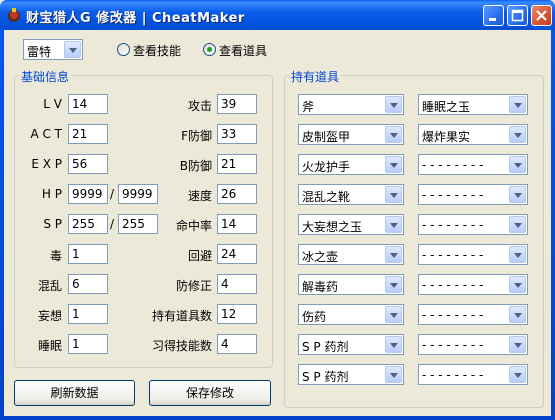  What do you see at coordinates (193, 286) in the screenshot?
I see `stat-label-defense-mod: 防修正` at bounding box center [193, 286].